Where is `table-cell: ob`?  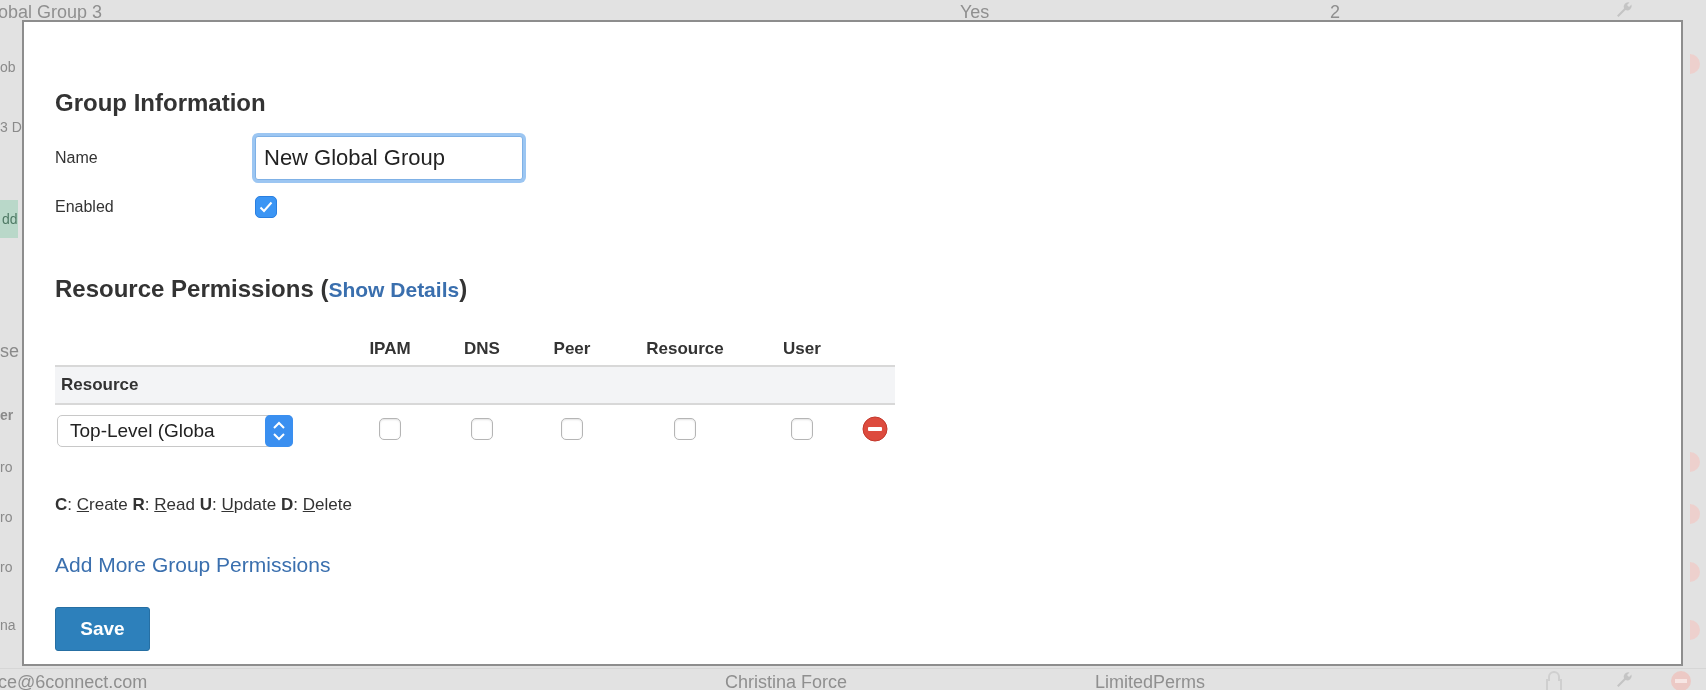
table-cell: ob is located at coordinates (8, 67).